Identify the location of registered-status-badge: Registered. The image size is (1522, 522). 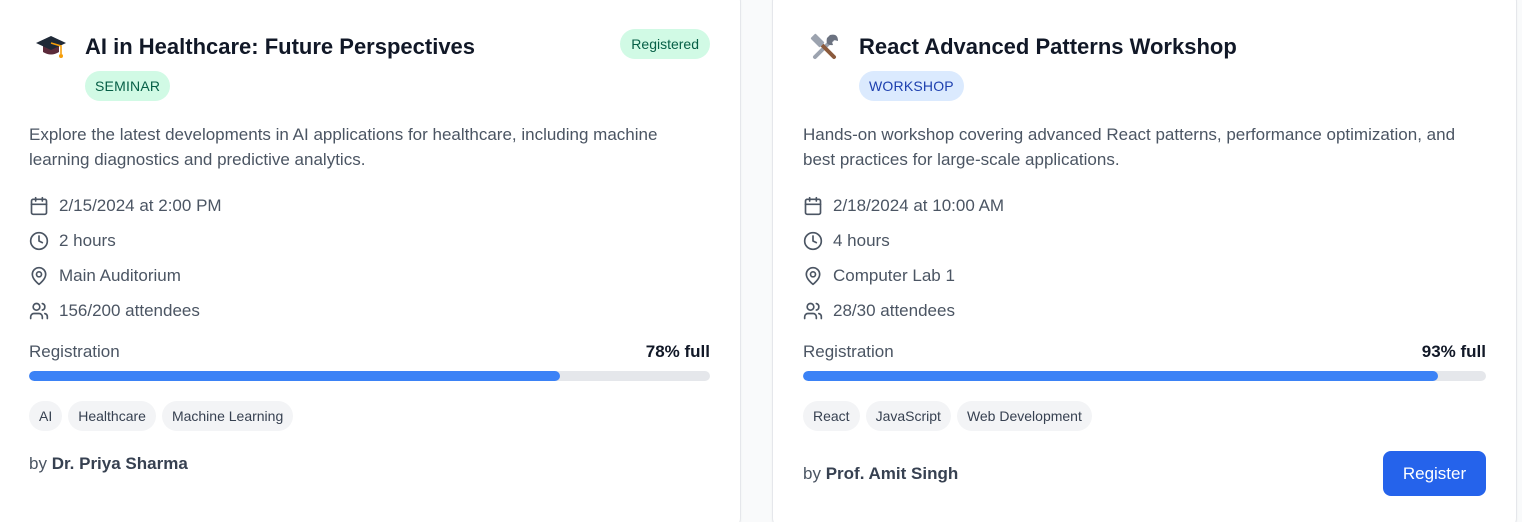
(665, 44).